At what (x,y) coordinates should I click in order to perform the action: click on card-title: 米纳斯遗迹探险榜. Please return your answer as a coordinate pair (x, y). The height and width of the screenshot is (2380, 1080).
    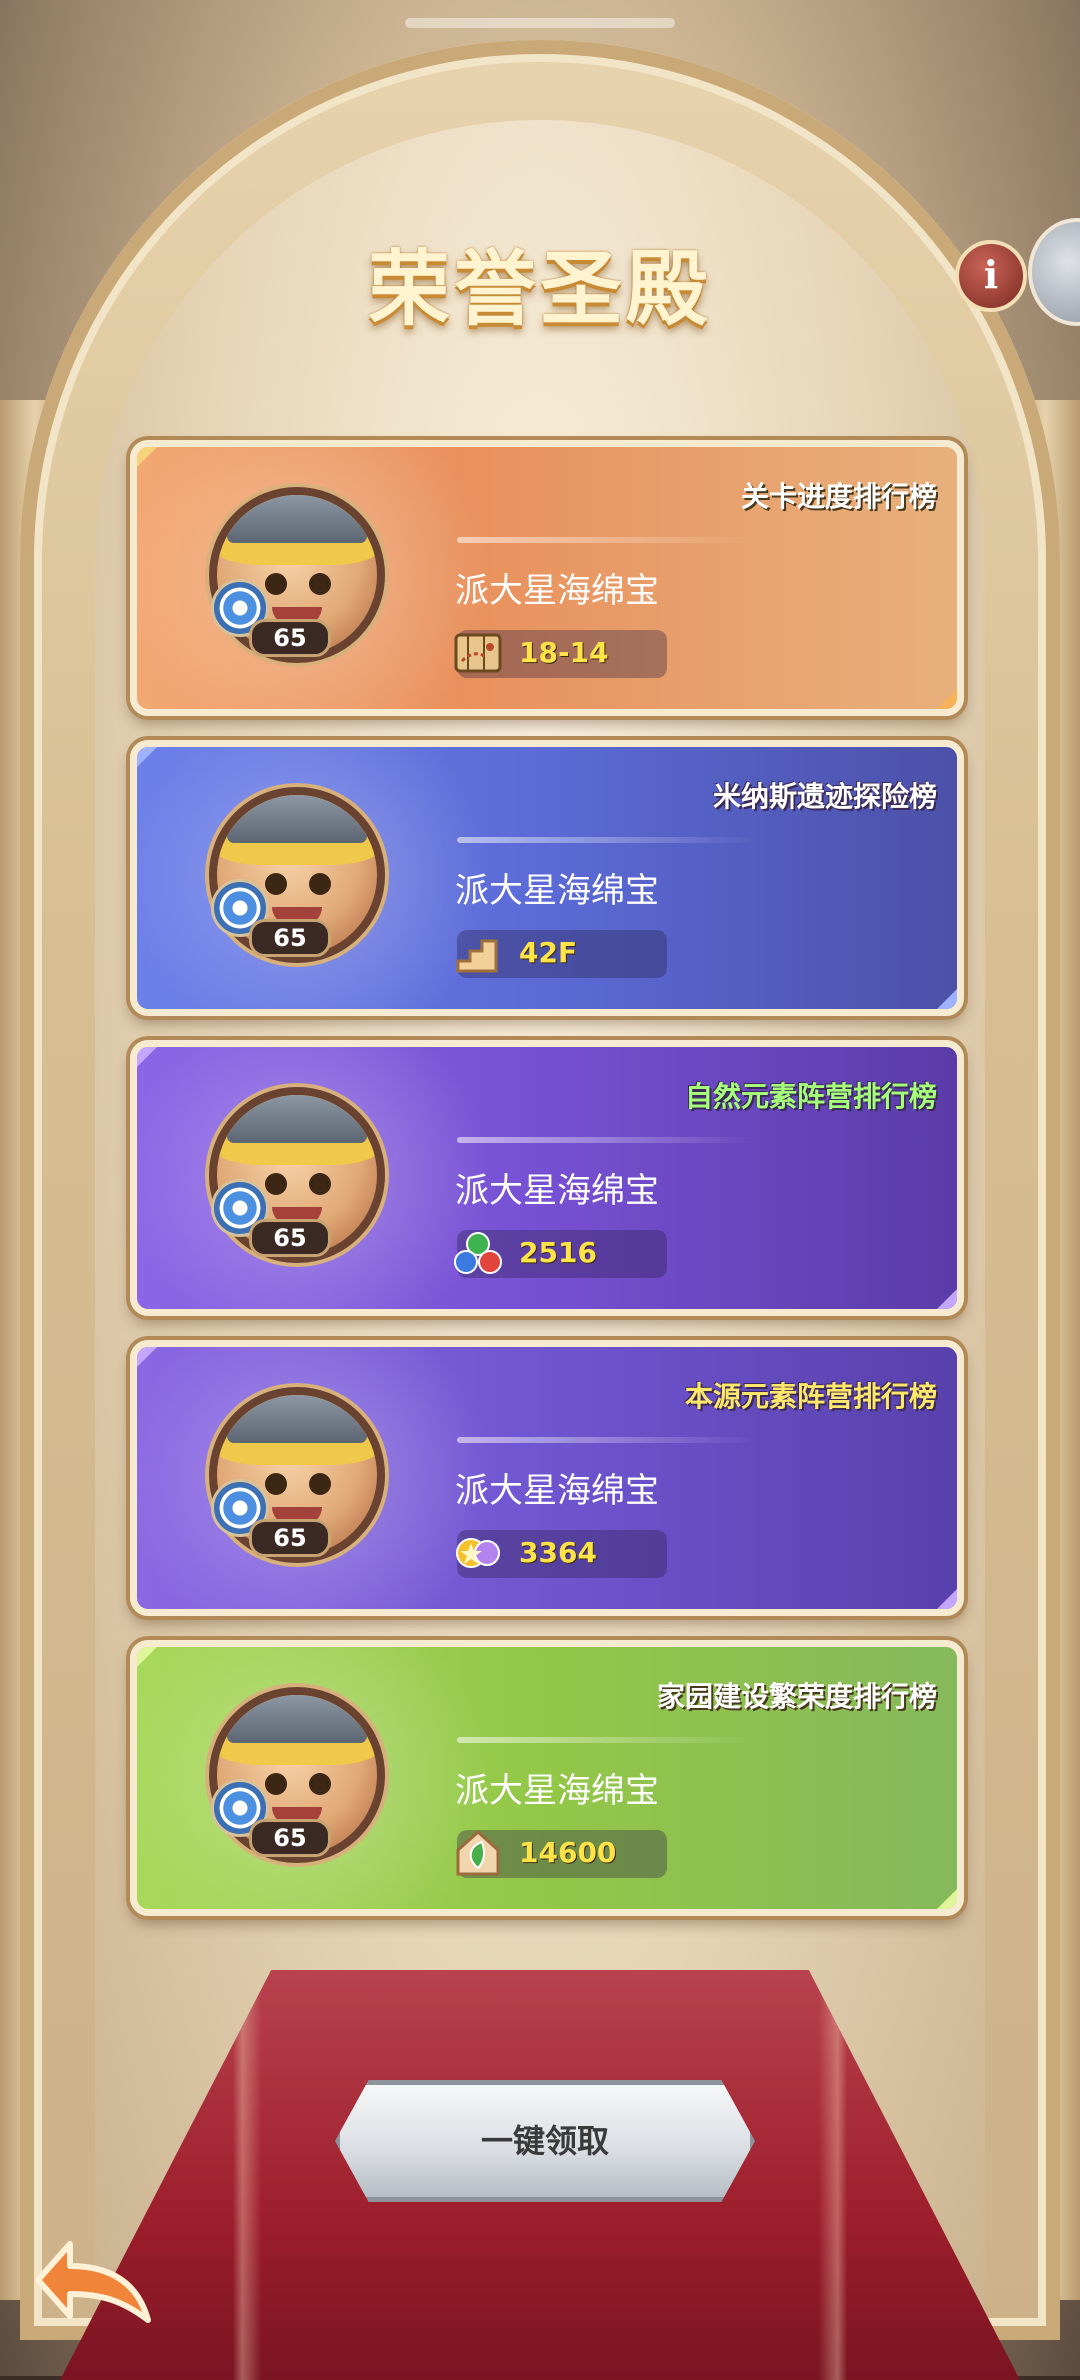
    Looking at the image, I should click on (824, 796).